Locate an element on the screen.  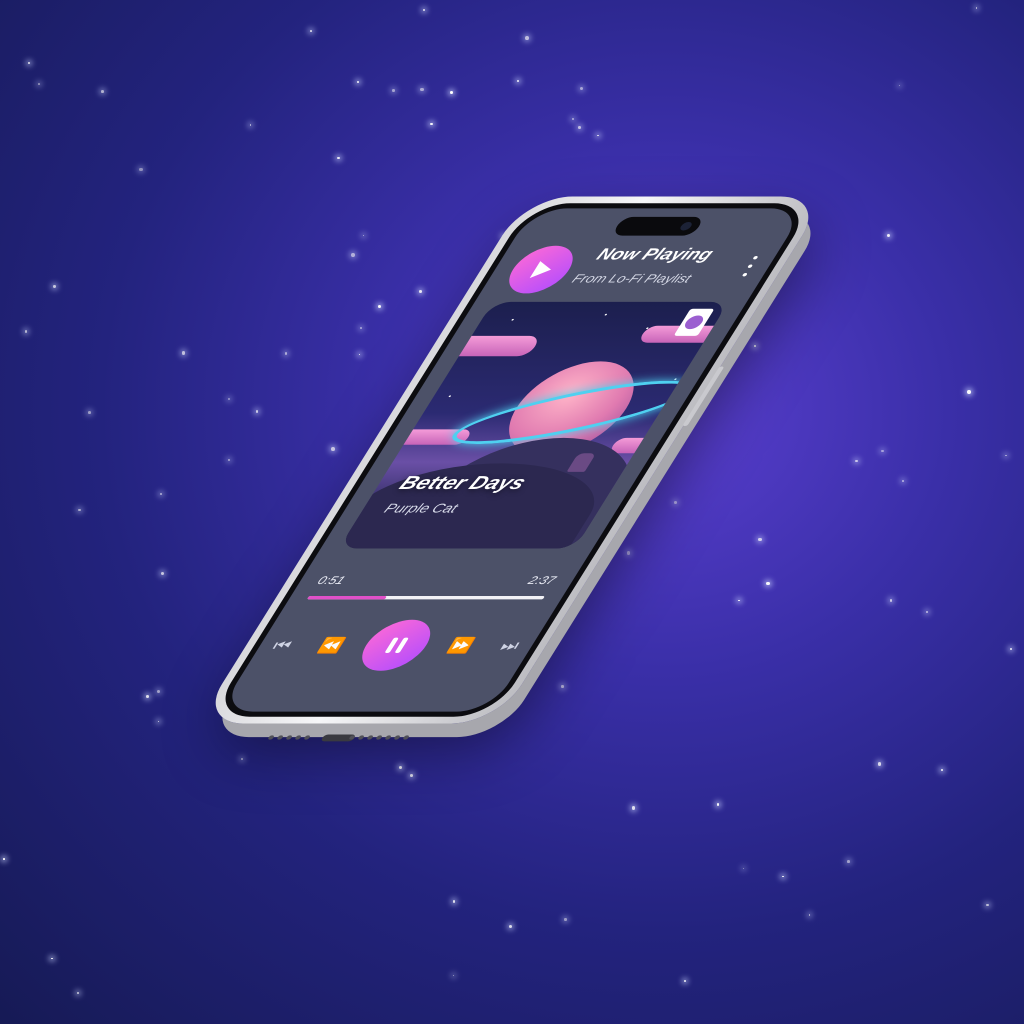
skip-next-icon: ⏭ is located at coordinates (509, 646).